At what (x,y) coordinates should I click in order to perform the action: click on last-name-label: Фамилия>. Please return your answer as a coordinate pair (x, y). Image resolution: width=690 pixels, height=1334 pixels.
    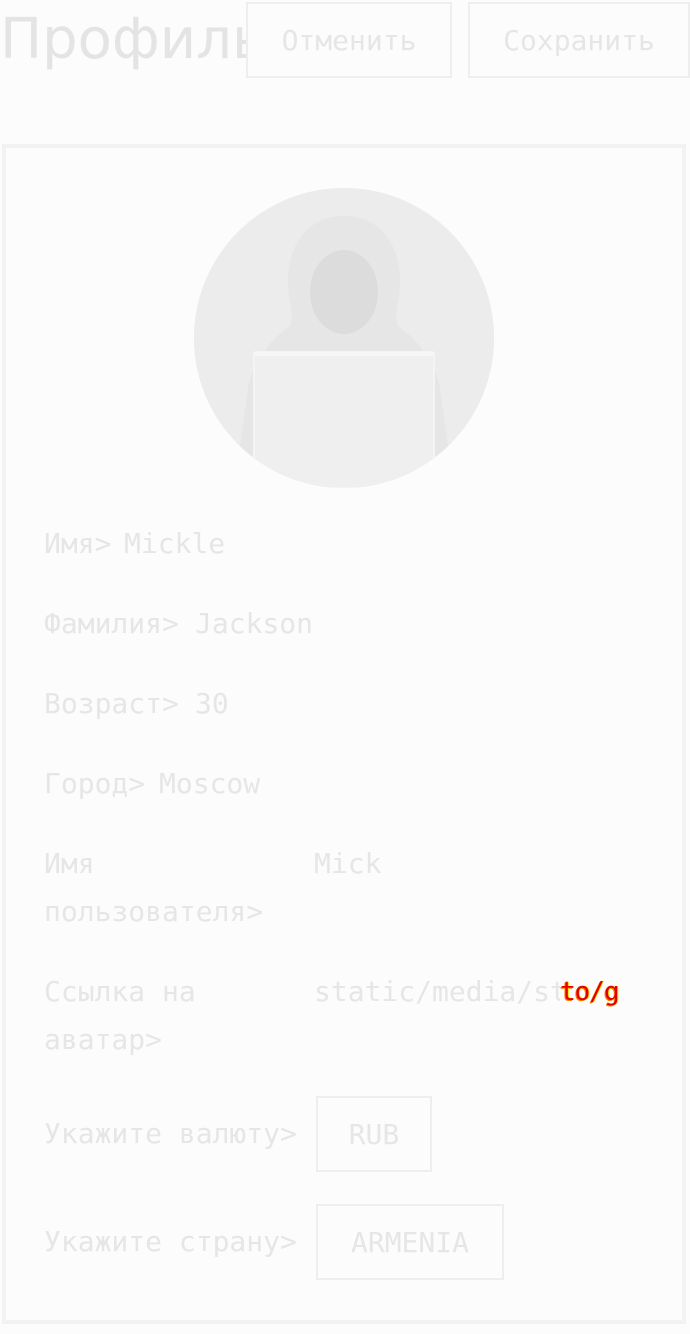
    Looking at the image, I should click on (111, 623).